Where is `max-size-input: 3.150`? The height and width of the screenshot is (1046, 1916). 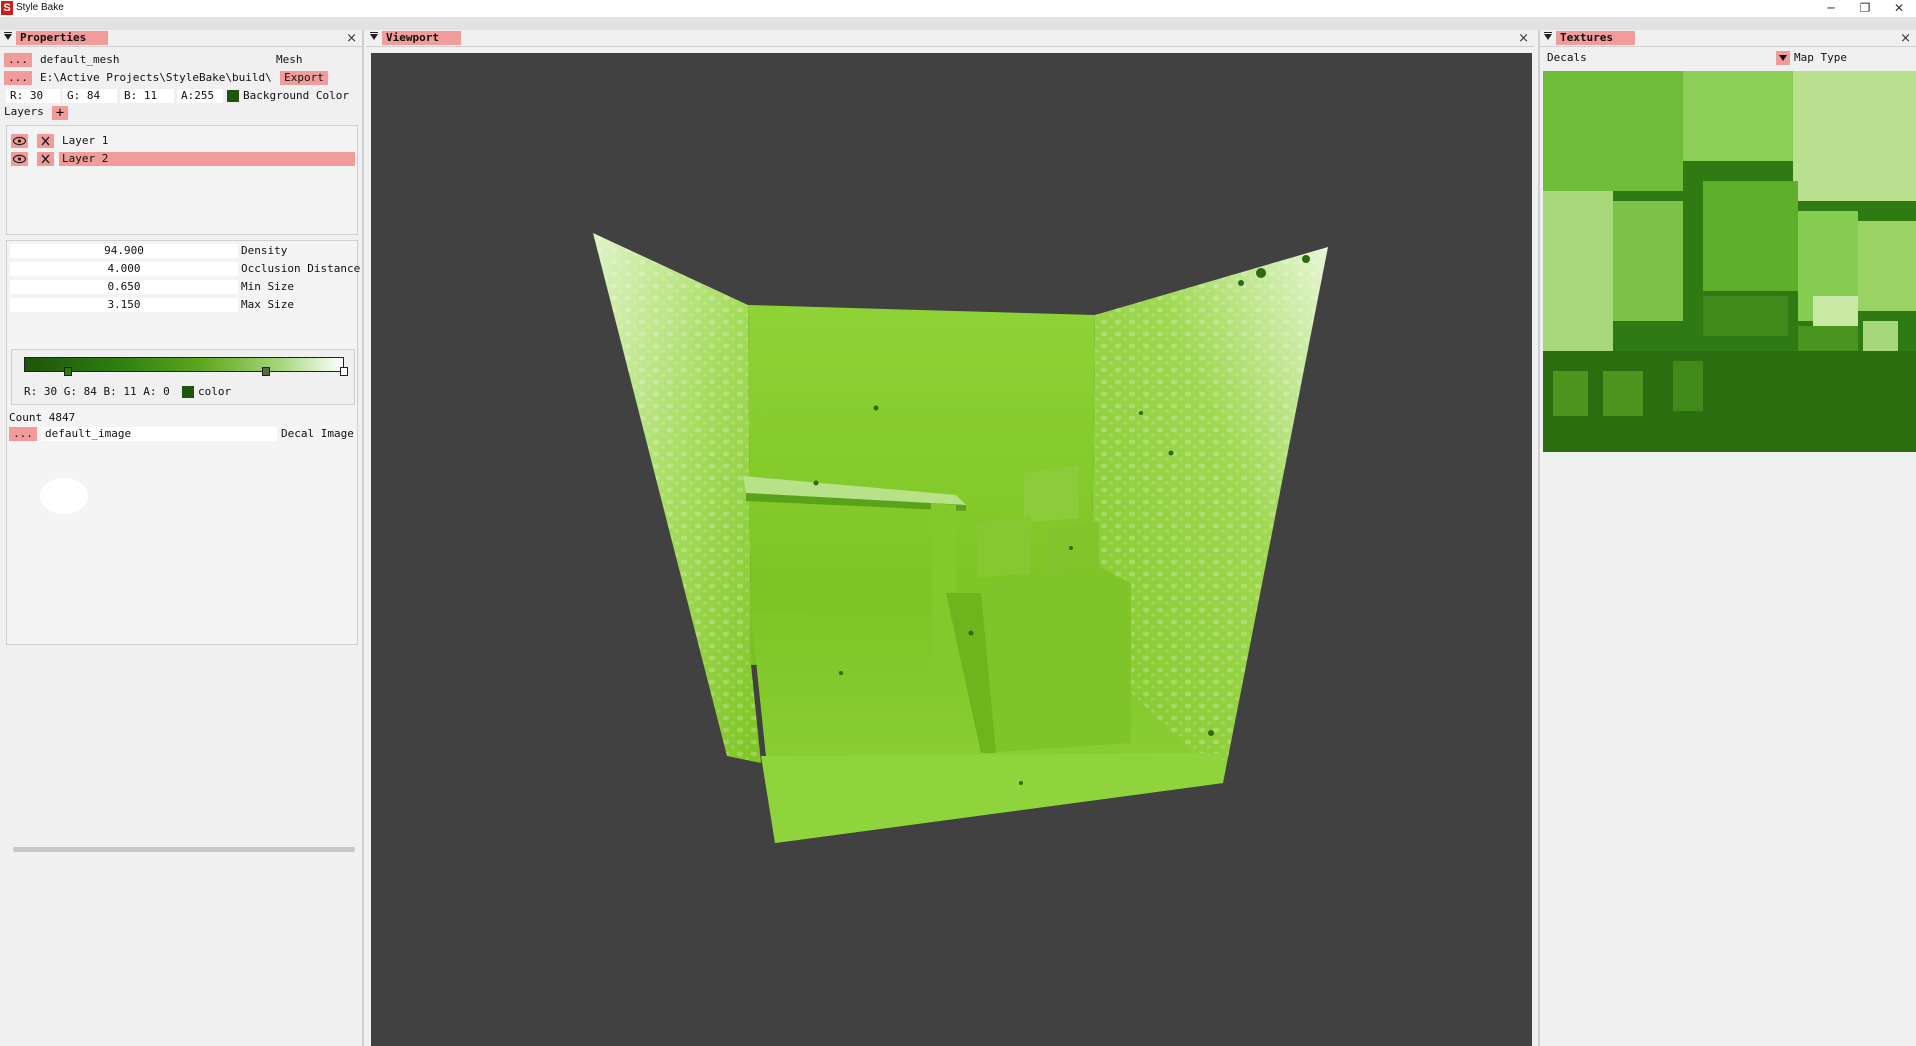 max-size-input: 3.150 is located at coordinates (124, 305).